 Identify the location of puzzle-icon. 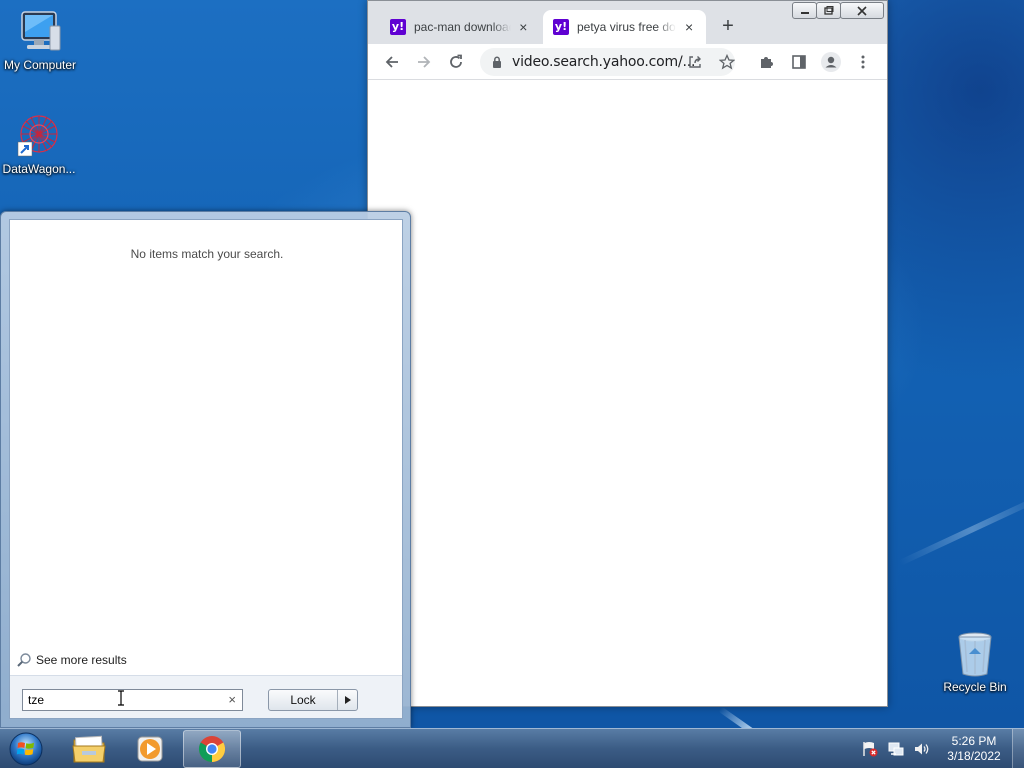
(767, 62).